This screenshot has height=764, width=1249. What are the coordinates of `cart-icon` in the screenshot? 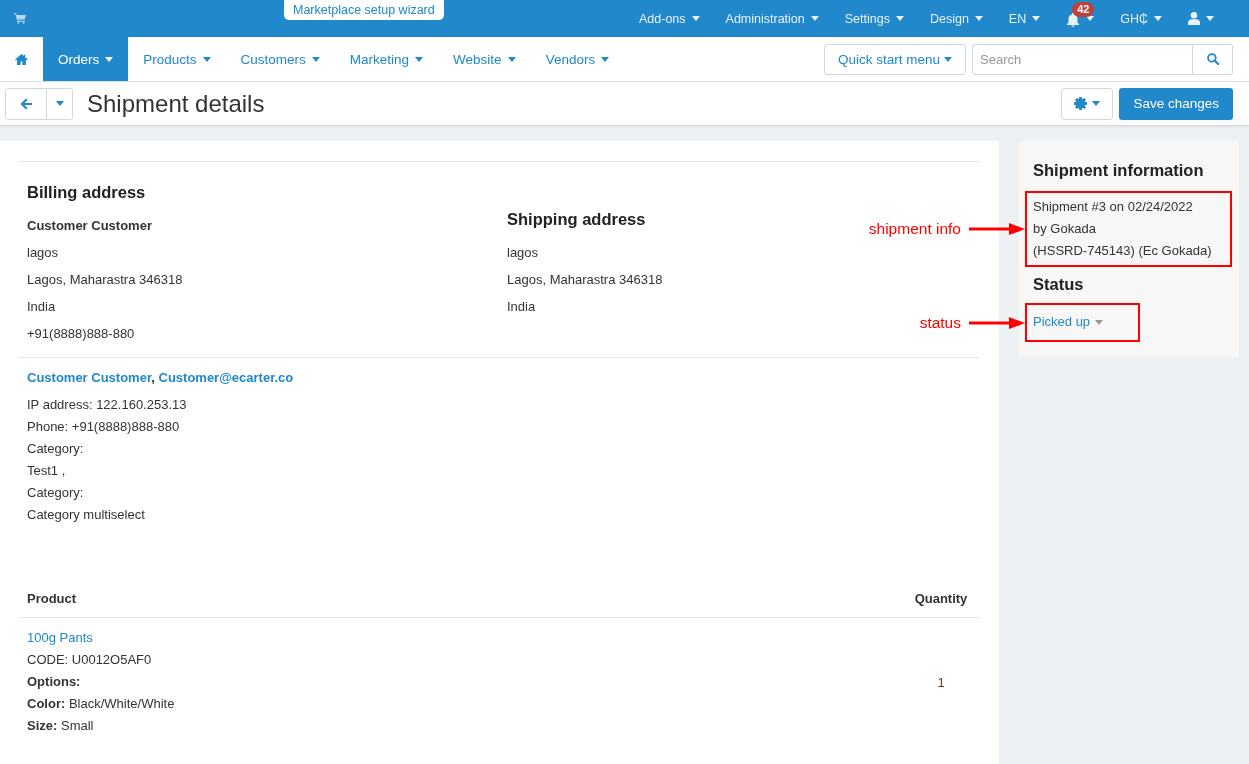 It's located at (20, 18).